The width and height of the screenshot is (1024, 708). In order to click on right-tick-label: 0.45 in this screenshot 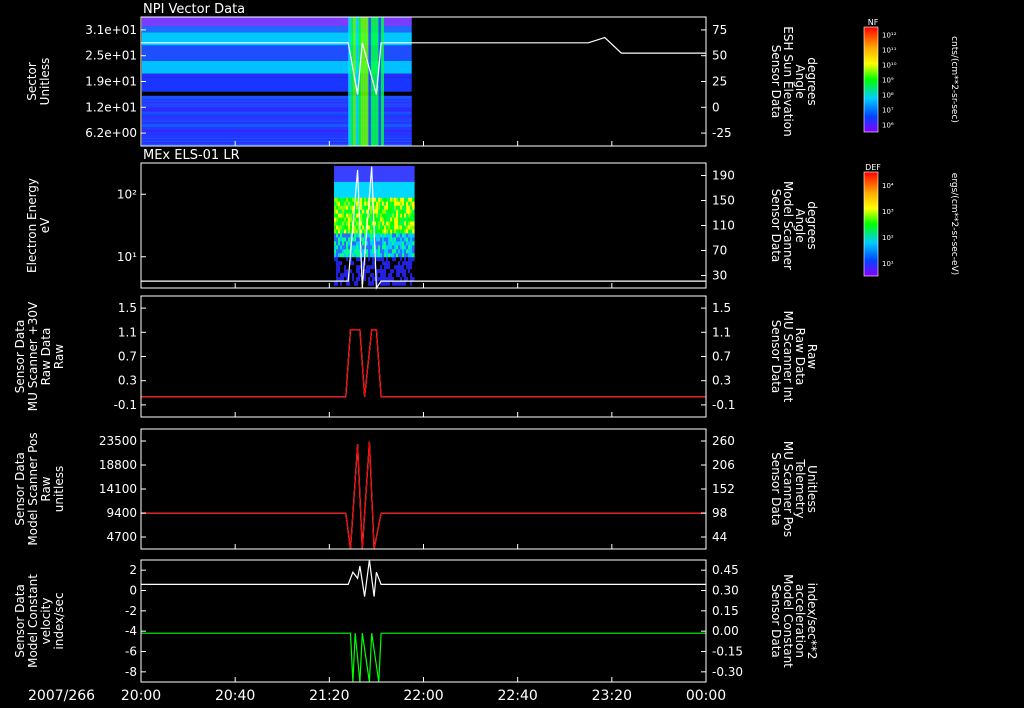, I will do `click(725, 570)`.